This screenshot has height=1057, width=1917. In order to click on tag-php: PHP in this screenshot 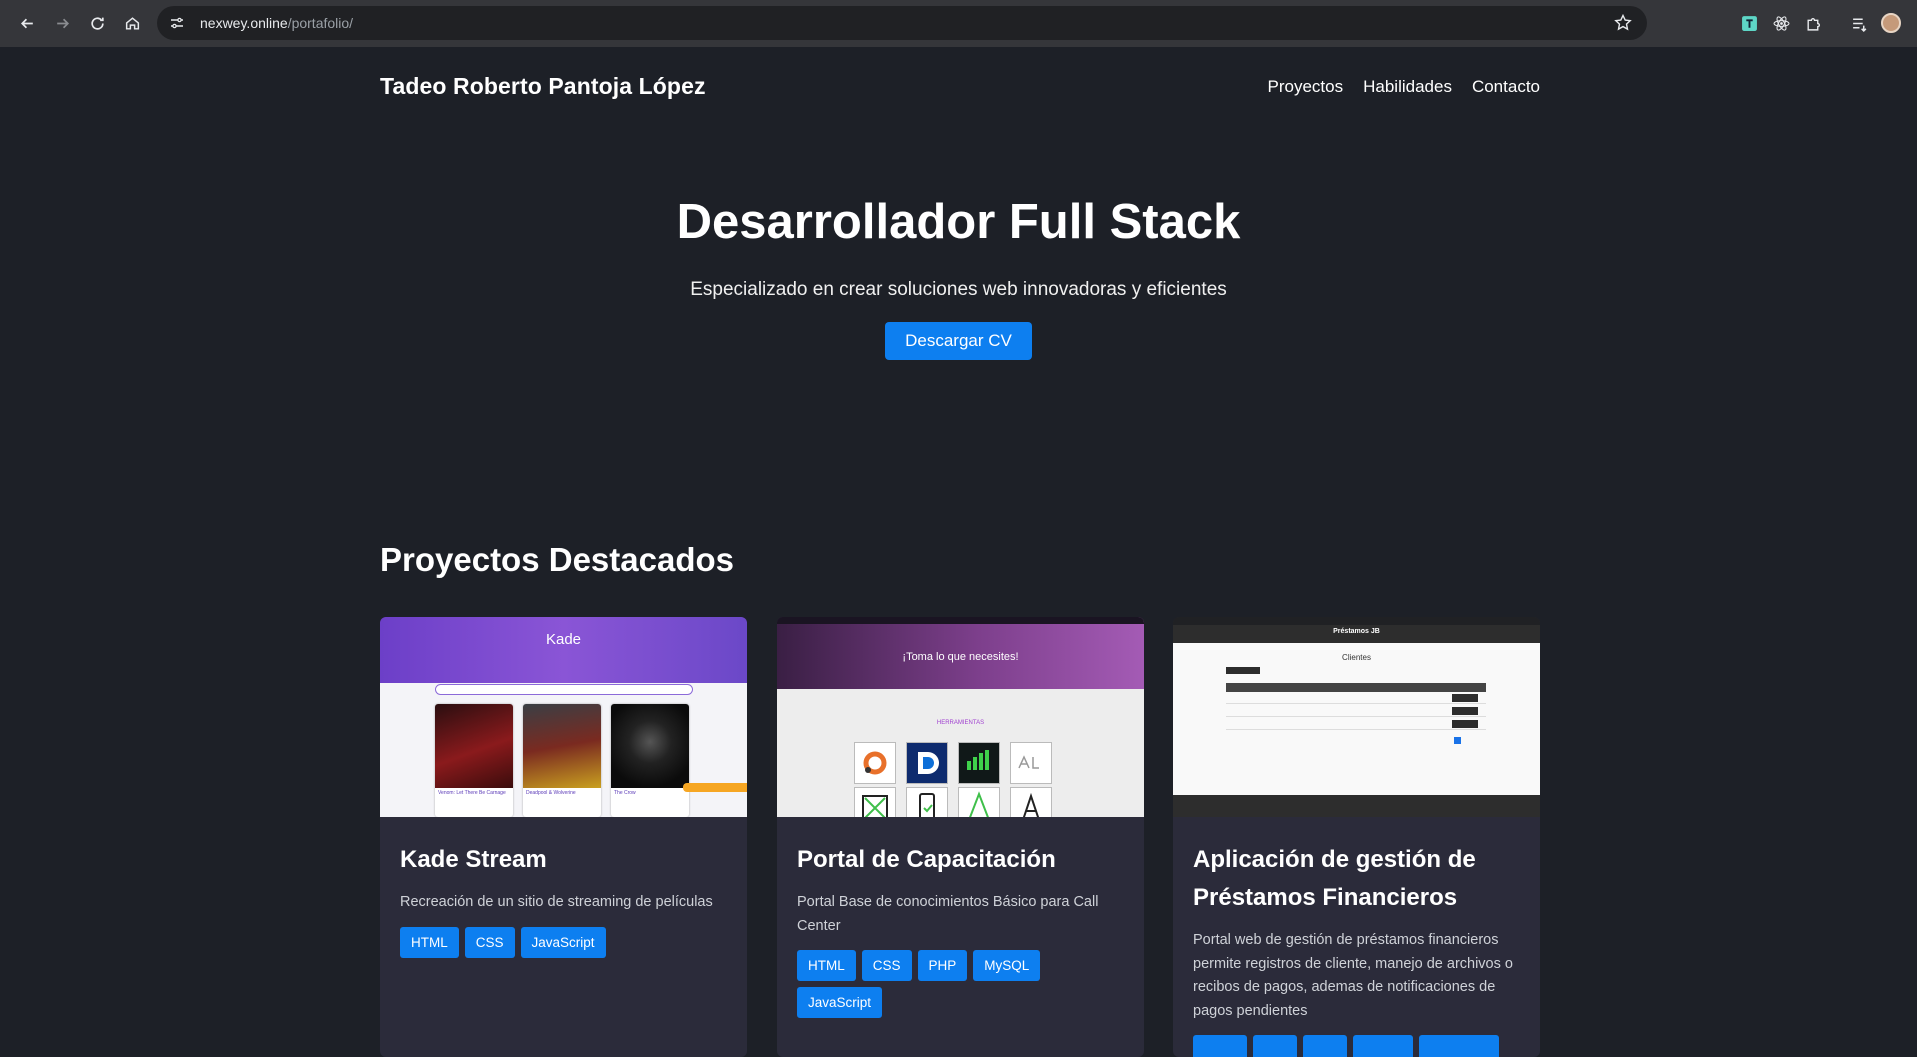, I will do `click(942, 965)`.